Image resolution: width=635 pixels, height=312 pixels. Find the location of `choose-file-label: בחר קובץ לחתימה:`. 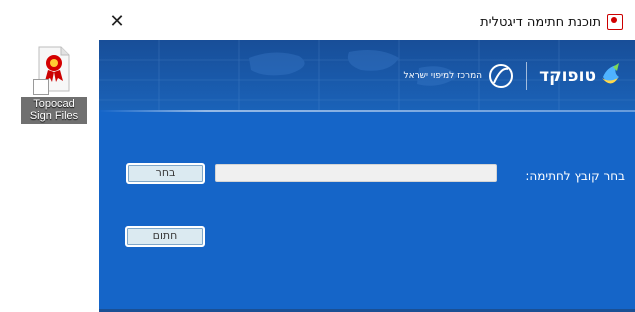

choose-file-label: בחר קובץ לחתימה: is located at coordinates (575, 176).